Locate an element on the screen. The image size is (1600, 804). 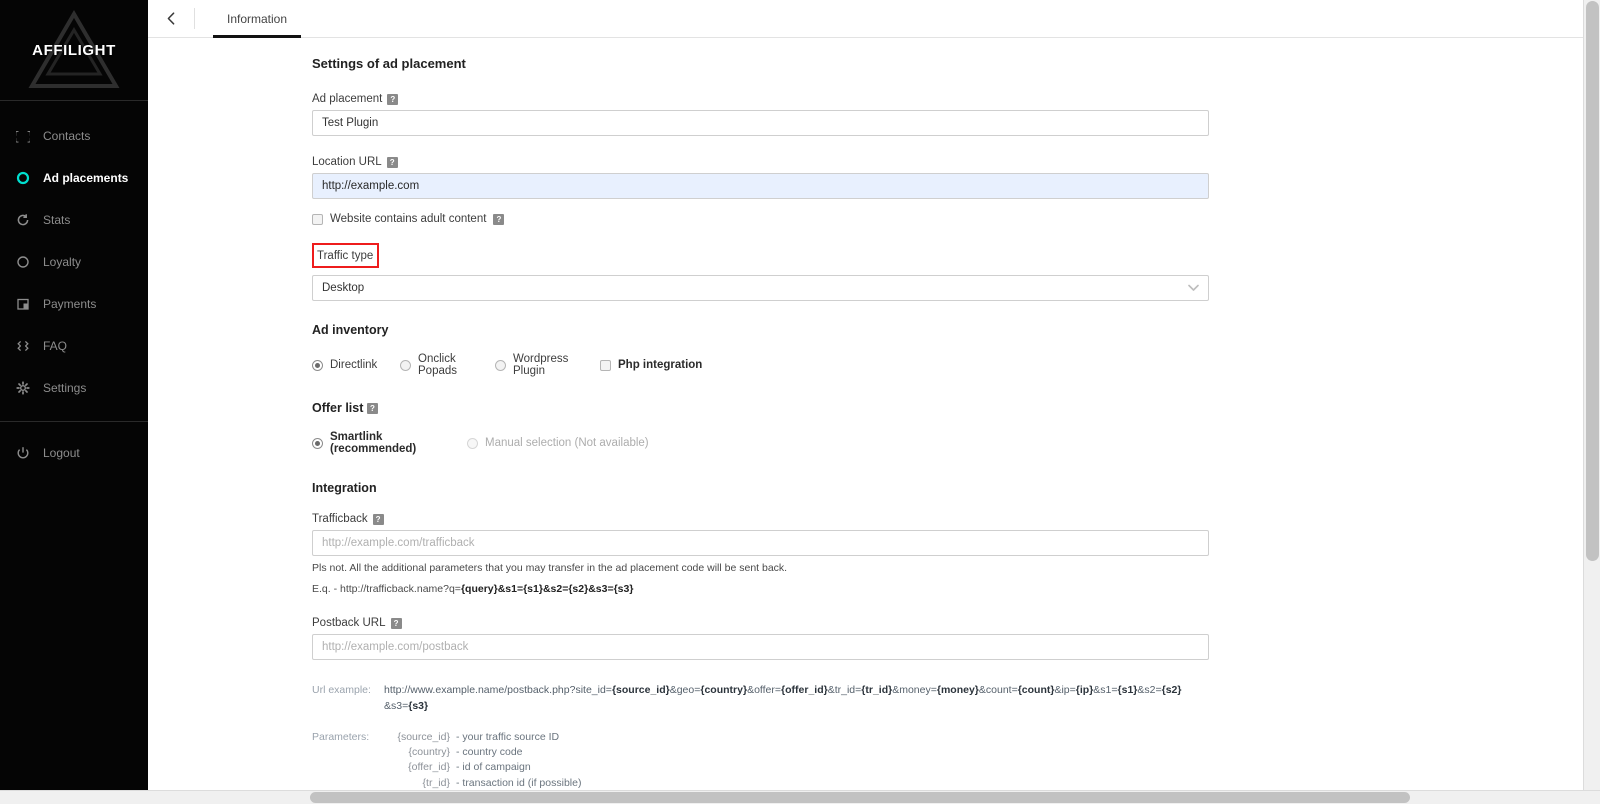
sidebar-nav: { } Contacts Ad placements Stats is located at coordinates (74, 287).